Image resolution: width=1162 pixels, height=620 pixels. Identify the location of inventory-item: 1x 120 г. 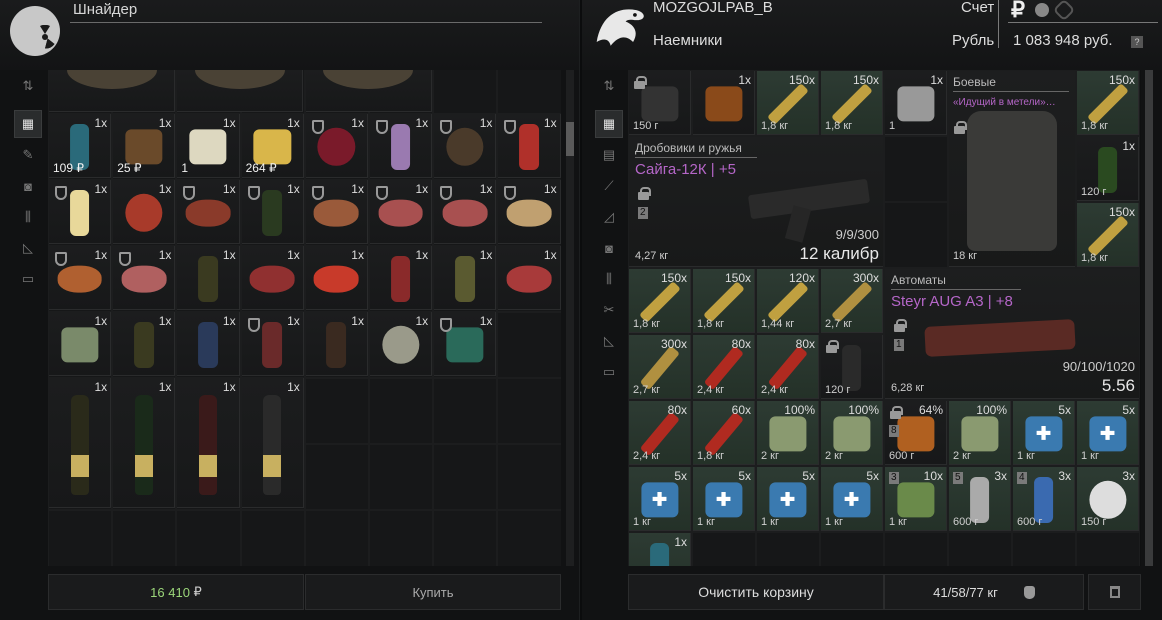
(1108, 169).